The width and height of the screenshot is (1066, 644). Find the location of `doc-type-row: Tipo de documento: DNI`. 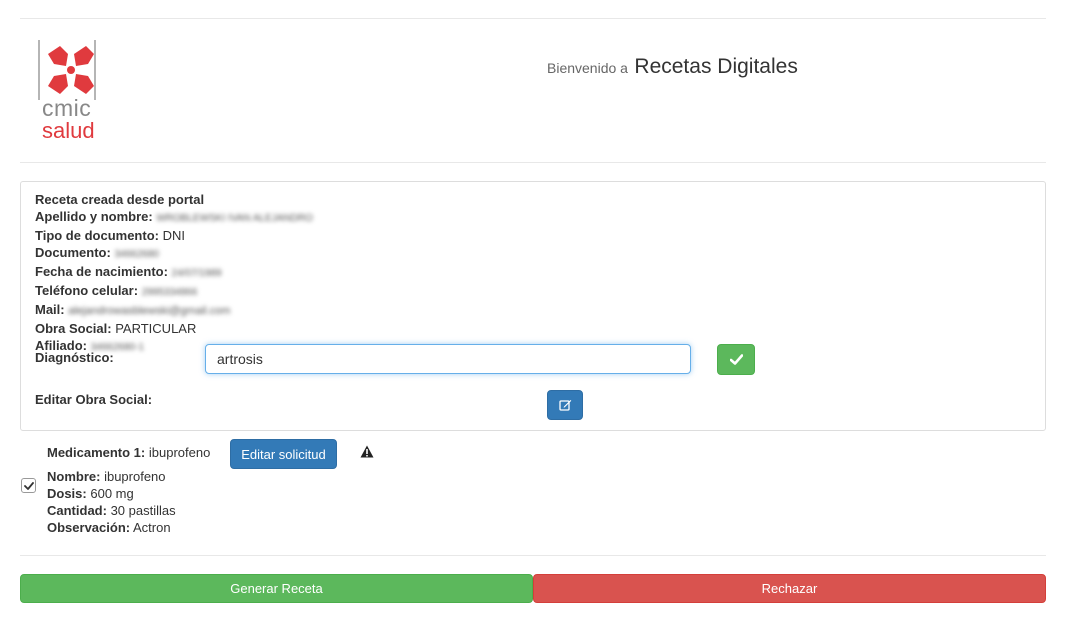

doc-type-row: Tipo de documento: DNI is located at coordinates (174, 235).